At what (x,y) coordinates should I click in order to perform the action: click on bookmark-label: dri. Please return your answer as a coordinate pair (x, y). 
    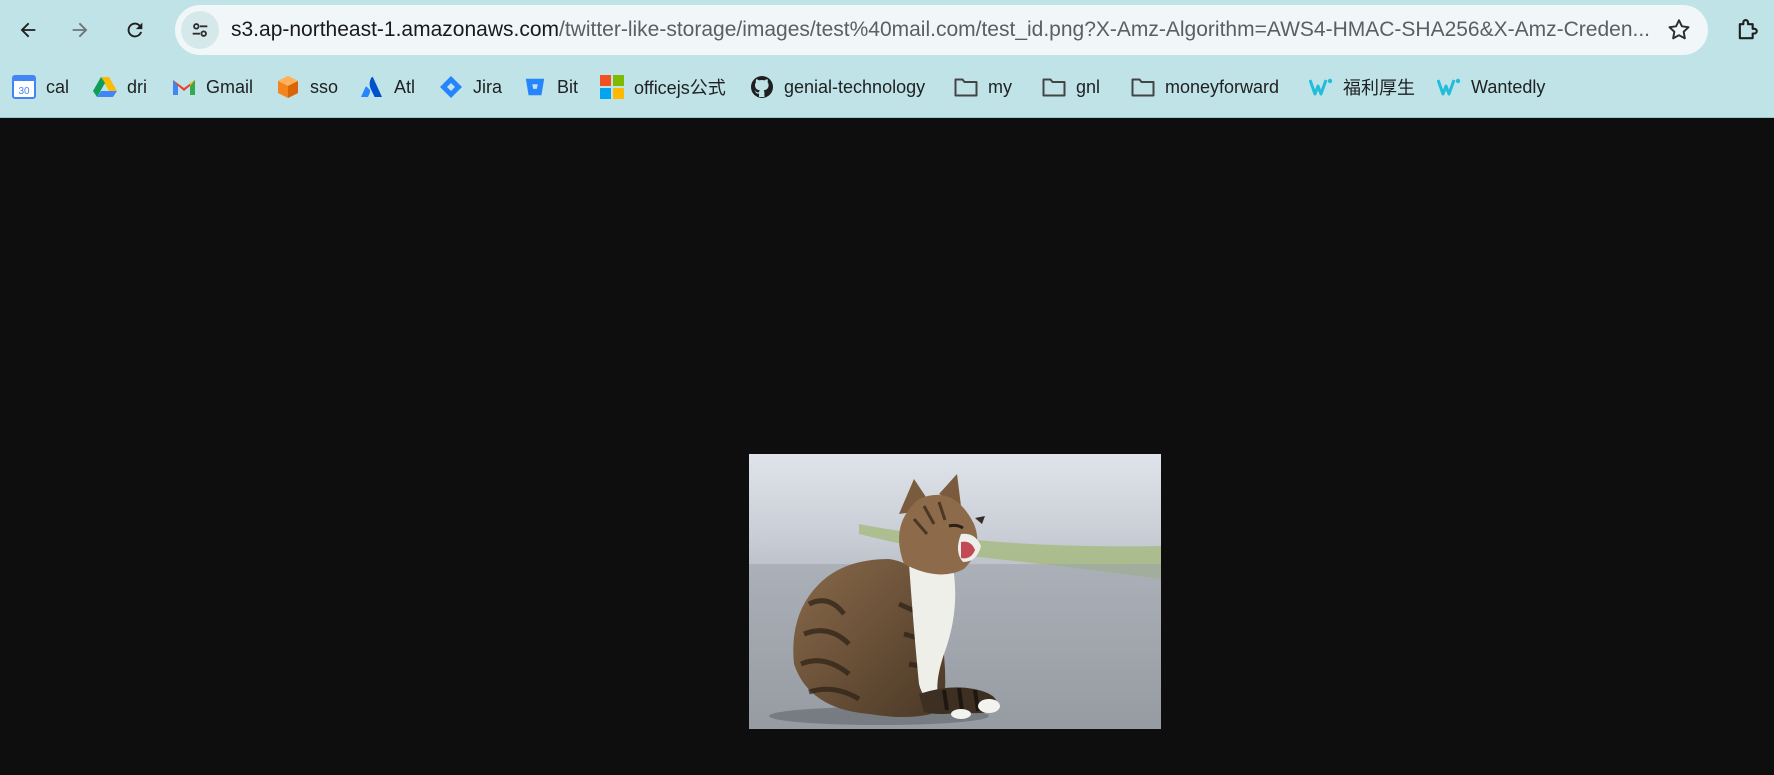
    Looking at the image, I should click on (137, 86).